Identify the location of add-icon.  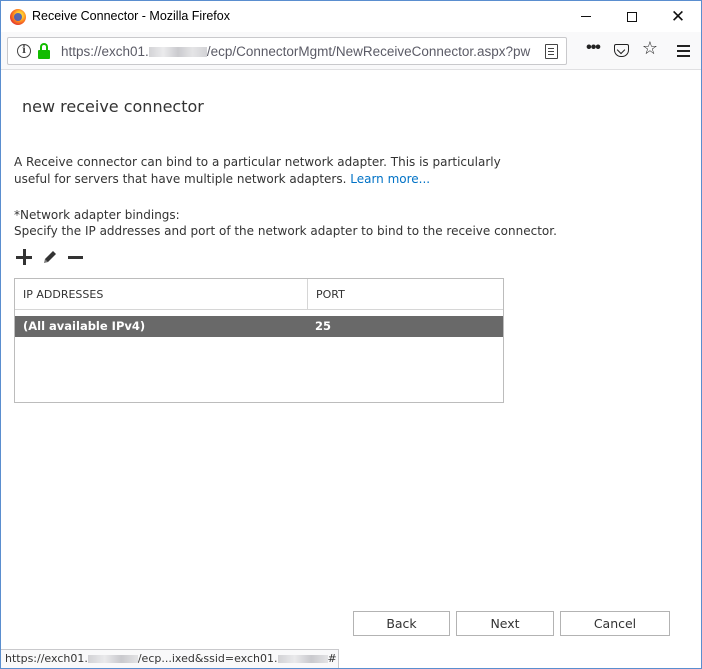
(24, 257).